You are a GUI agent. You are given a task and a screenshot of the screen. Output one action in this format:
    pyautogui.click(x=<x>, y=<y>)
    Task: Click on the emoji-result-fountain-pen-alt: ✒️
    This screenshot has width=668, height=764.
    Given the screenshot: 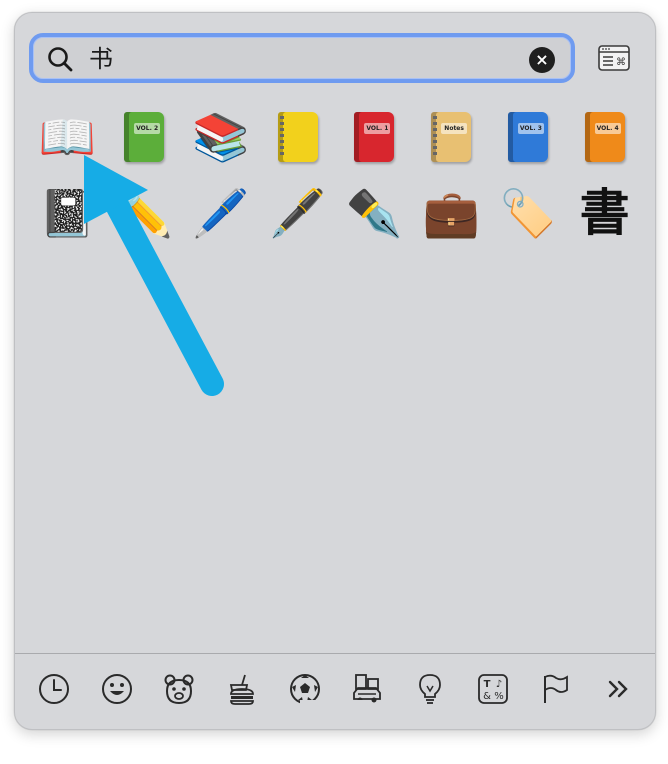 What is the action you would take?
    pyautogui.click(x=374, y=213)
    